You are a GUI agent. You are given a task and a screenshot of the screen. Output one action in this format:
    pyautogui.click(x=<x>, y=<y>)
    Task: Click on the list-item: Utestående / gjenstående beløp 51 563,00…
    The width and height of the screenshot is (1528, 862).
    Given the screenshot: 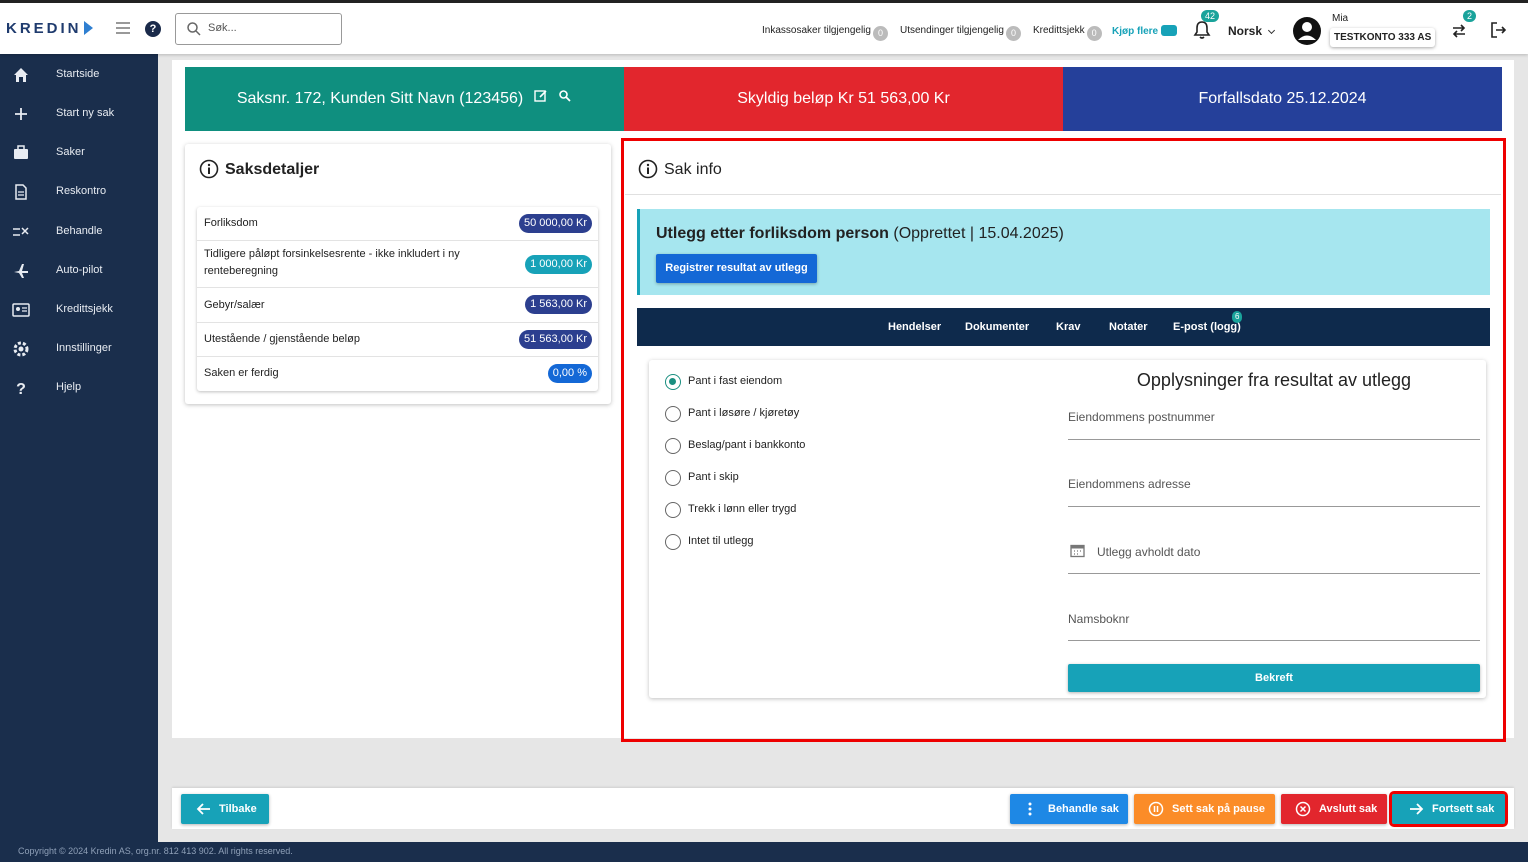 What is the action you would take?
    pyautogui.click(x=397, y=340)
    